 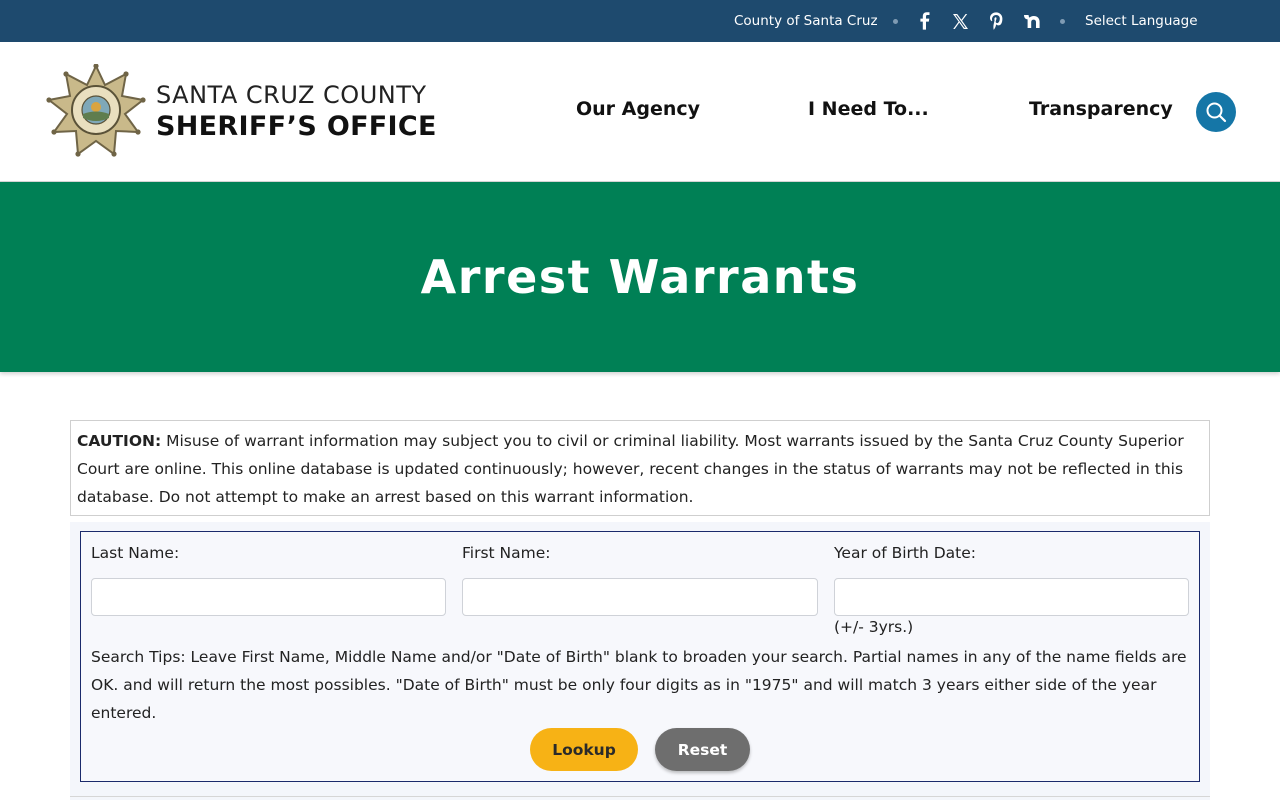 I want to click on year-of-birth-label: Year of Birth Date:, so click(x=905, y=553).